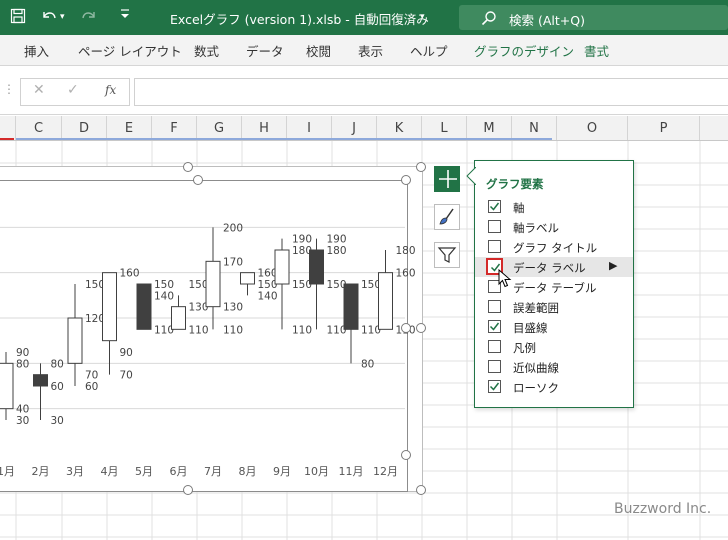 The width and height of the screenshot is (728, 540). Describe the element at coordinates (429, 50) in the screenshot. I see `tab-help: ヘルプ` at that location.